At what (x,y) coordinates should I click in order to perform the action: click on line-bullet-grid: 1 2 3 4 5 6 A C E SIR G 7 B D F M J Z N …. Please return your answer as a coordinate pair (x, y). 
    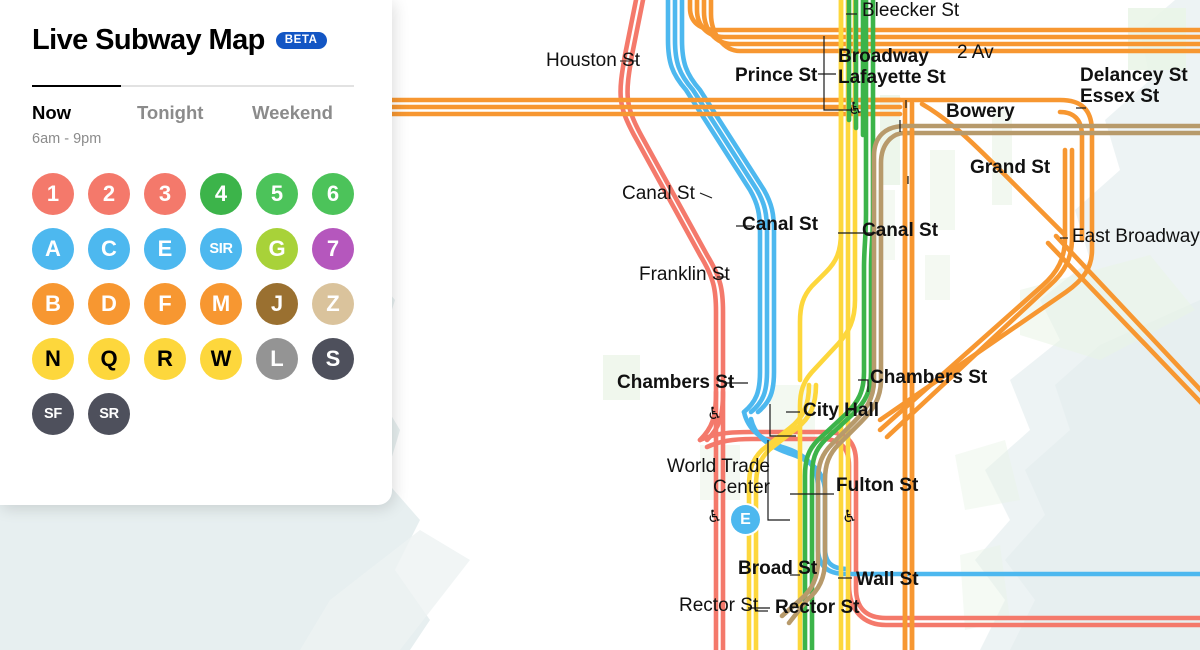
    Looking at the image, I should click on (197, 304).